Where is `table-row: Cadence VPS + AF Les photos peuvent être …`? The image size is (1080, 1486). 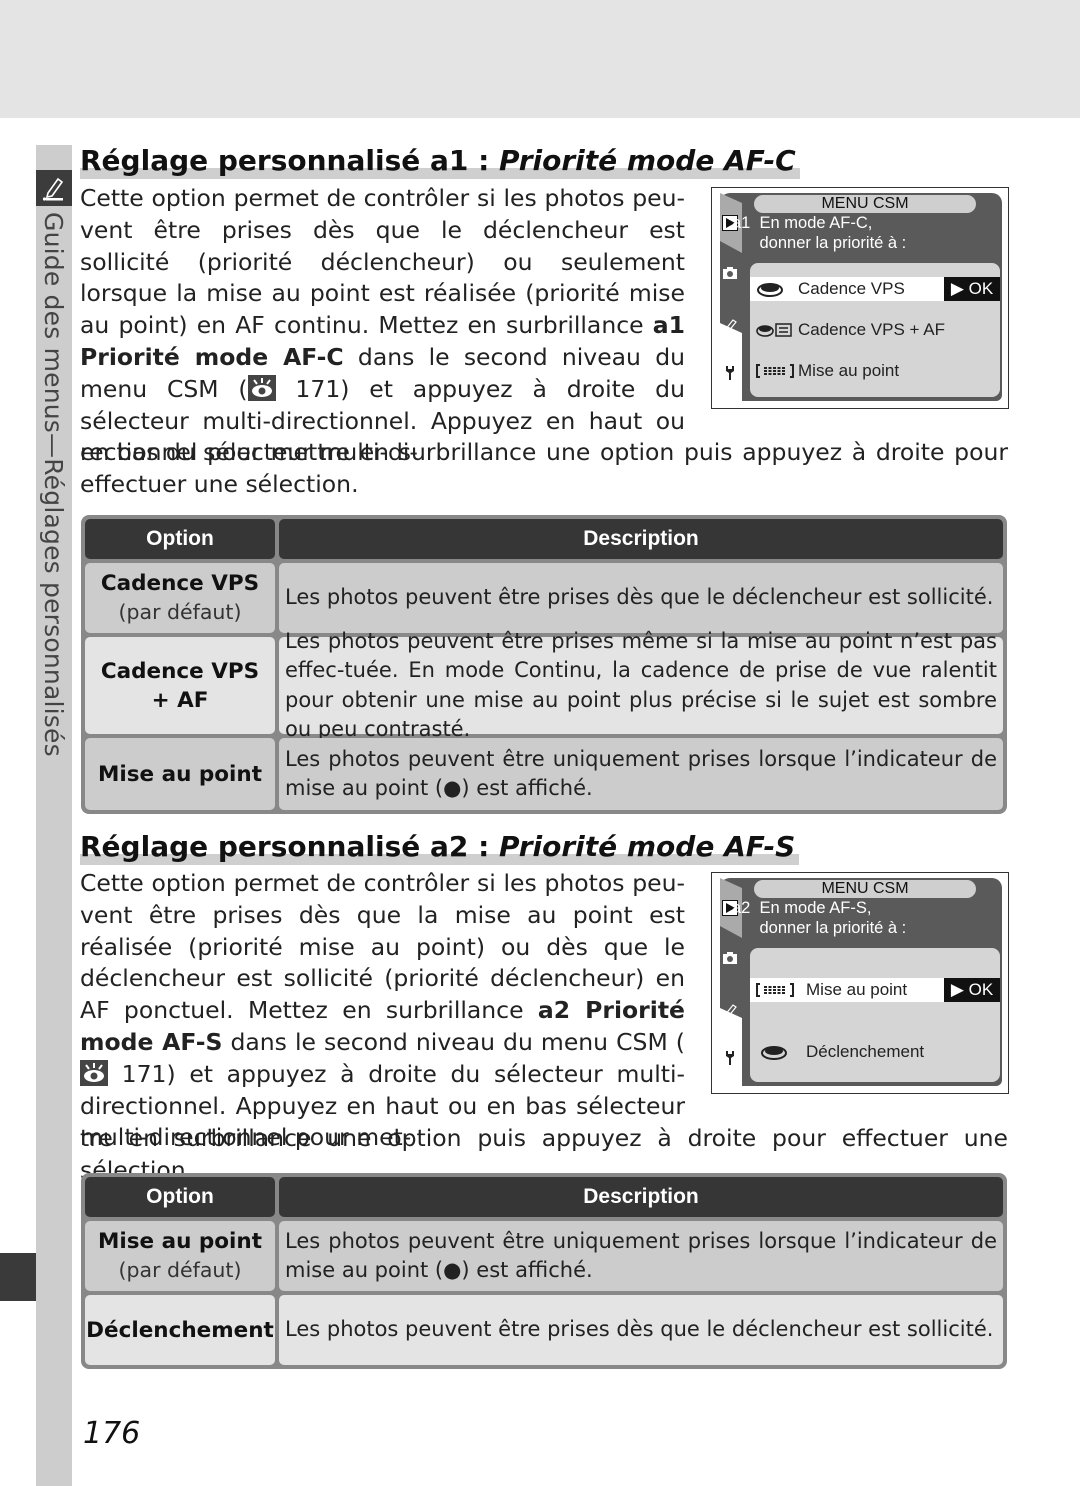
table-row: Cadence VPS + AF Les photos peuvent être … is located at coordinates (544, 685).